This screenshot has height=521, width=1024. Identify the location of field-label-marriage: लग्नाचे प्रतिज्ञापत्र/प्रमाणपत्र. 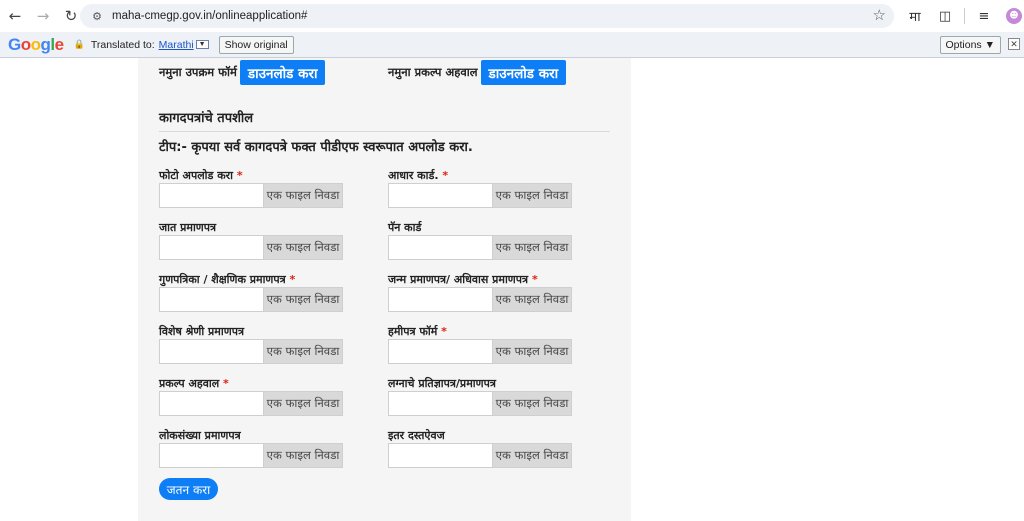
(442, 383).